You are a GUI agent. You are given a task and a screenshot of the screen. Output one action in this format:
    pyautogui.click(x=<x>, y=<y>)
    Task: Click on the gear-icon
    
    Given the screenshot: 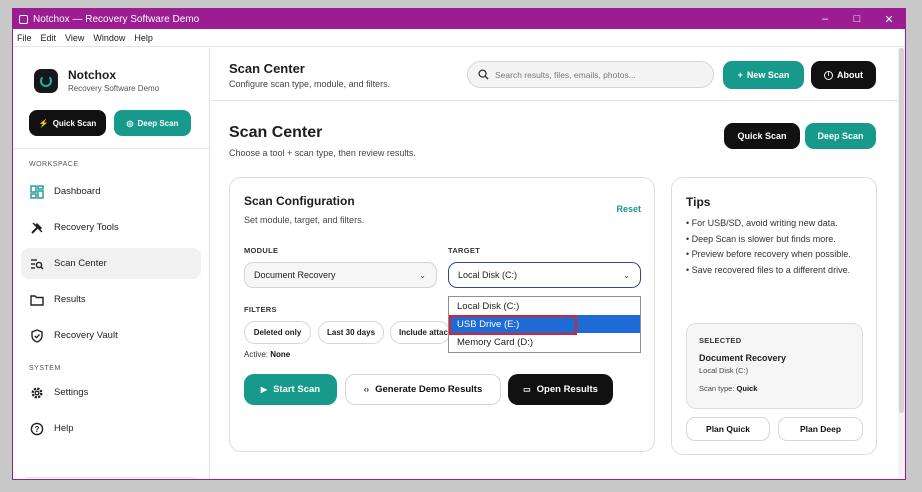 What is the action you would take?
    pyautogui.click(x=37, y=393)
    